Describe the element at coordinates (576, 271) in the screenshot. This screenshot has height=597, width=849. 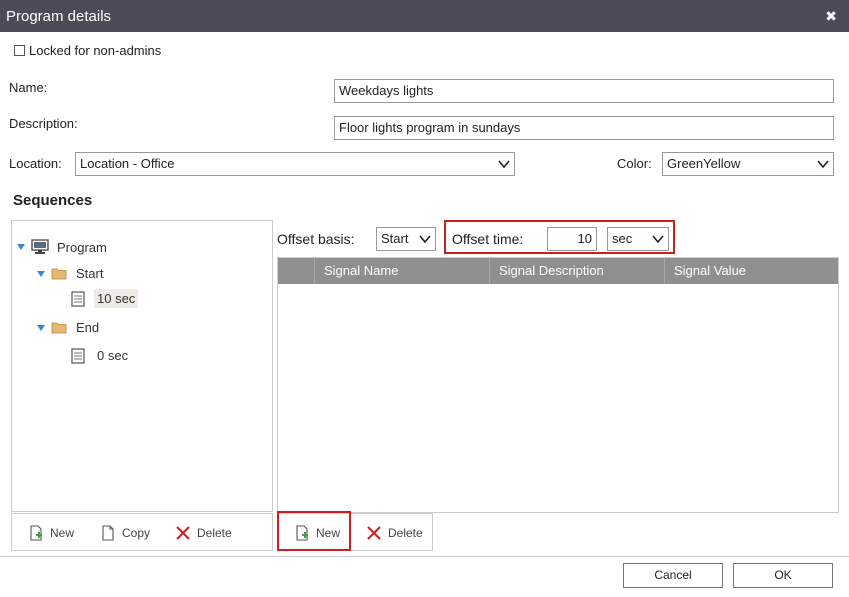
I see `column-header-signal-description: Signal Description` at that location.